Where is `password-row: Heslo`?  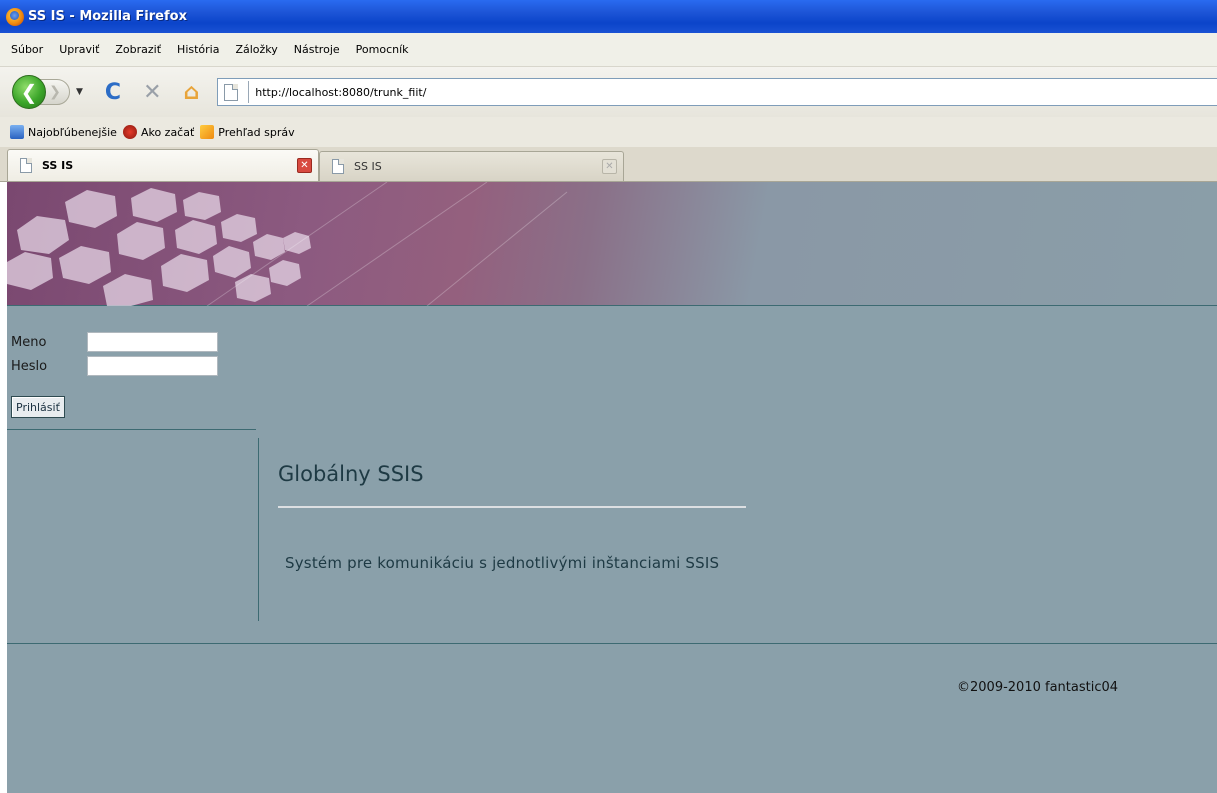
password-row: Heslo is located at coordinates (114, 366).